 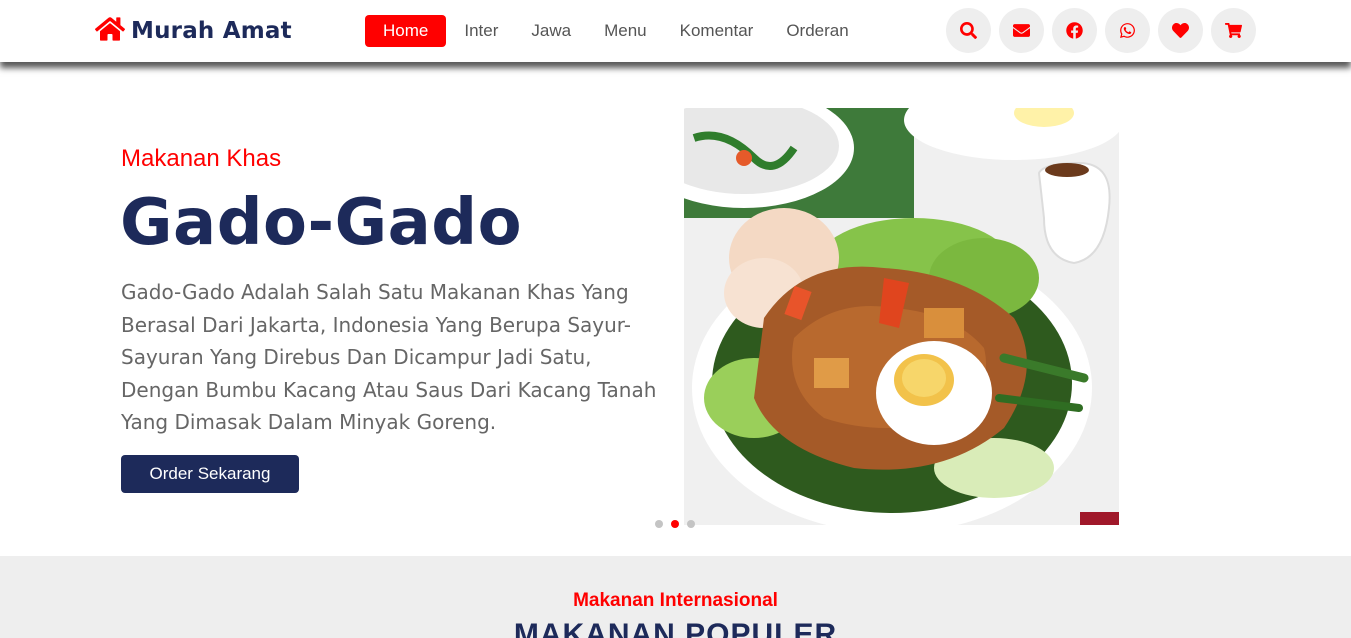 I want to click on nav-inter: Inter, so click(x=481, y=31).